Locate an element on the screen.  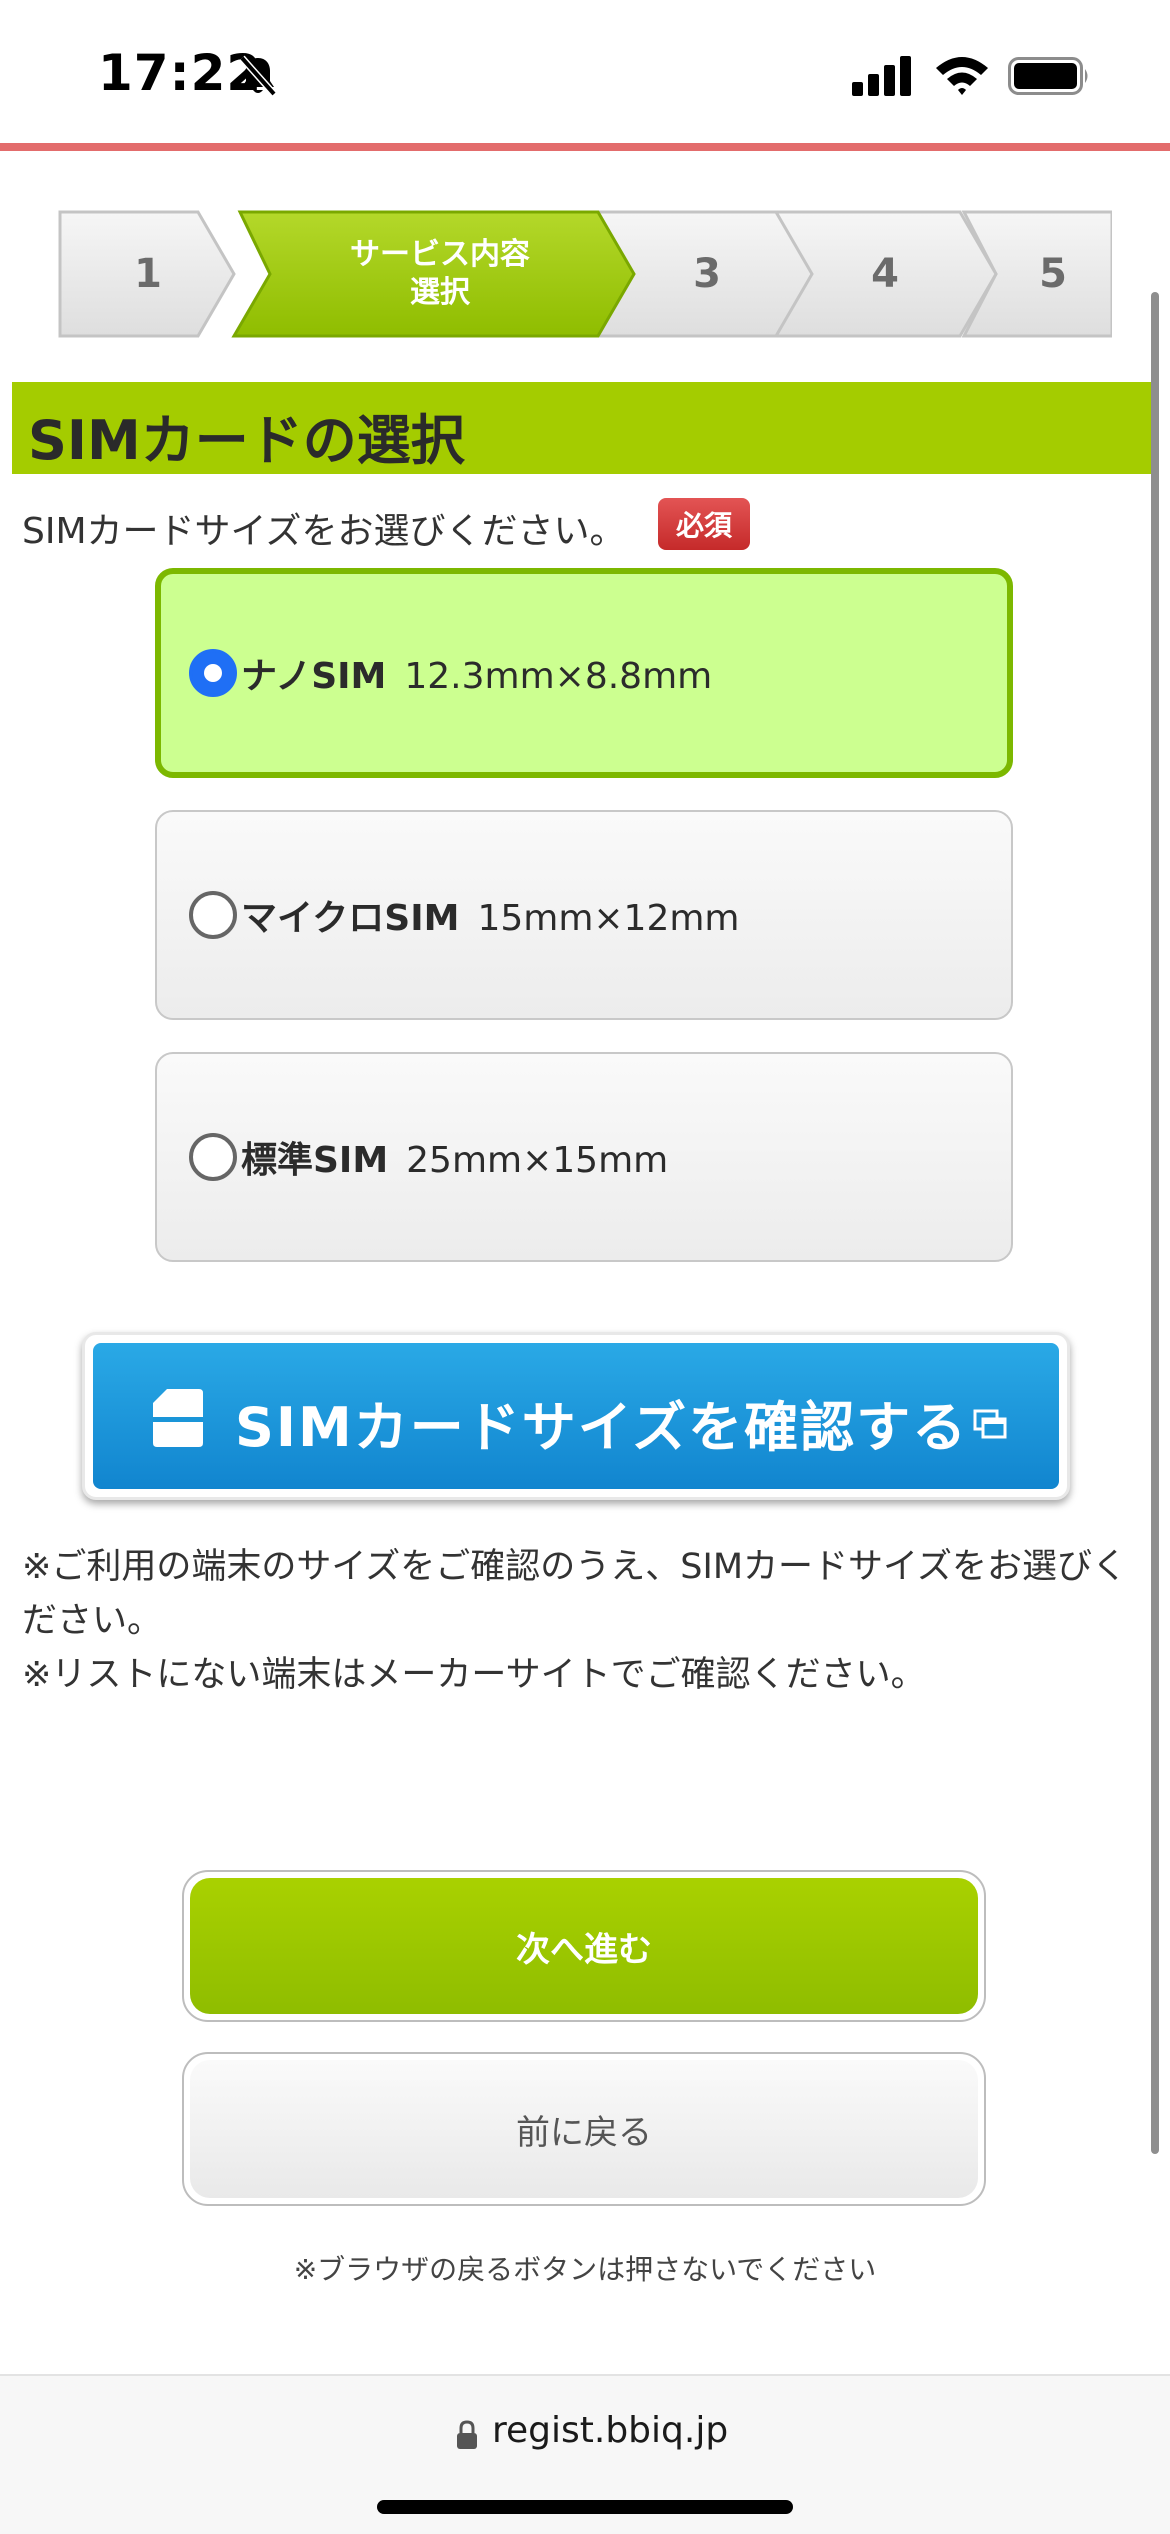
wifi-icon is located at coordinates (962, 76).